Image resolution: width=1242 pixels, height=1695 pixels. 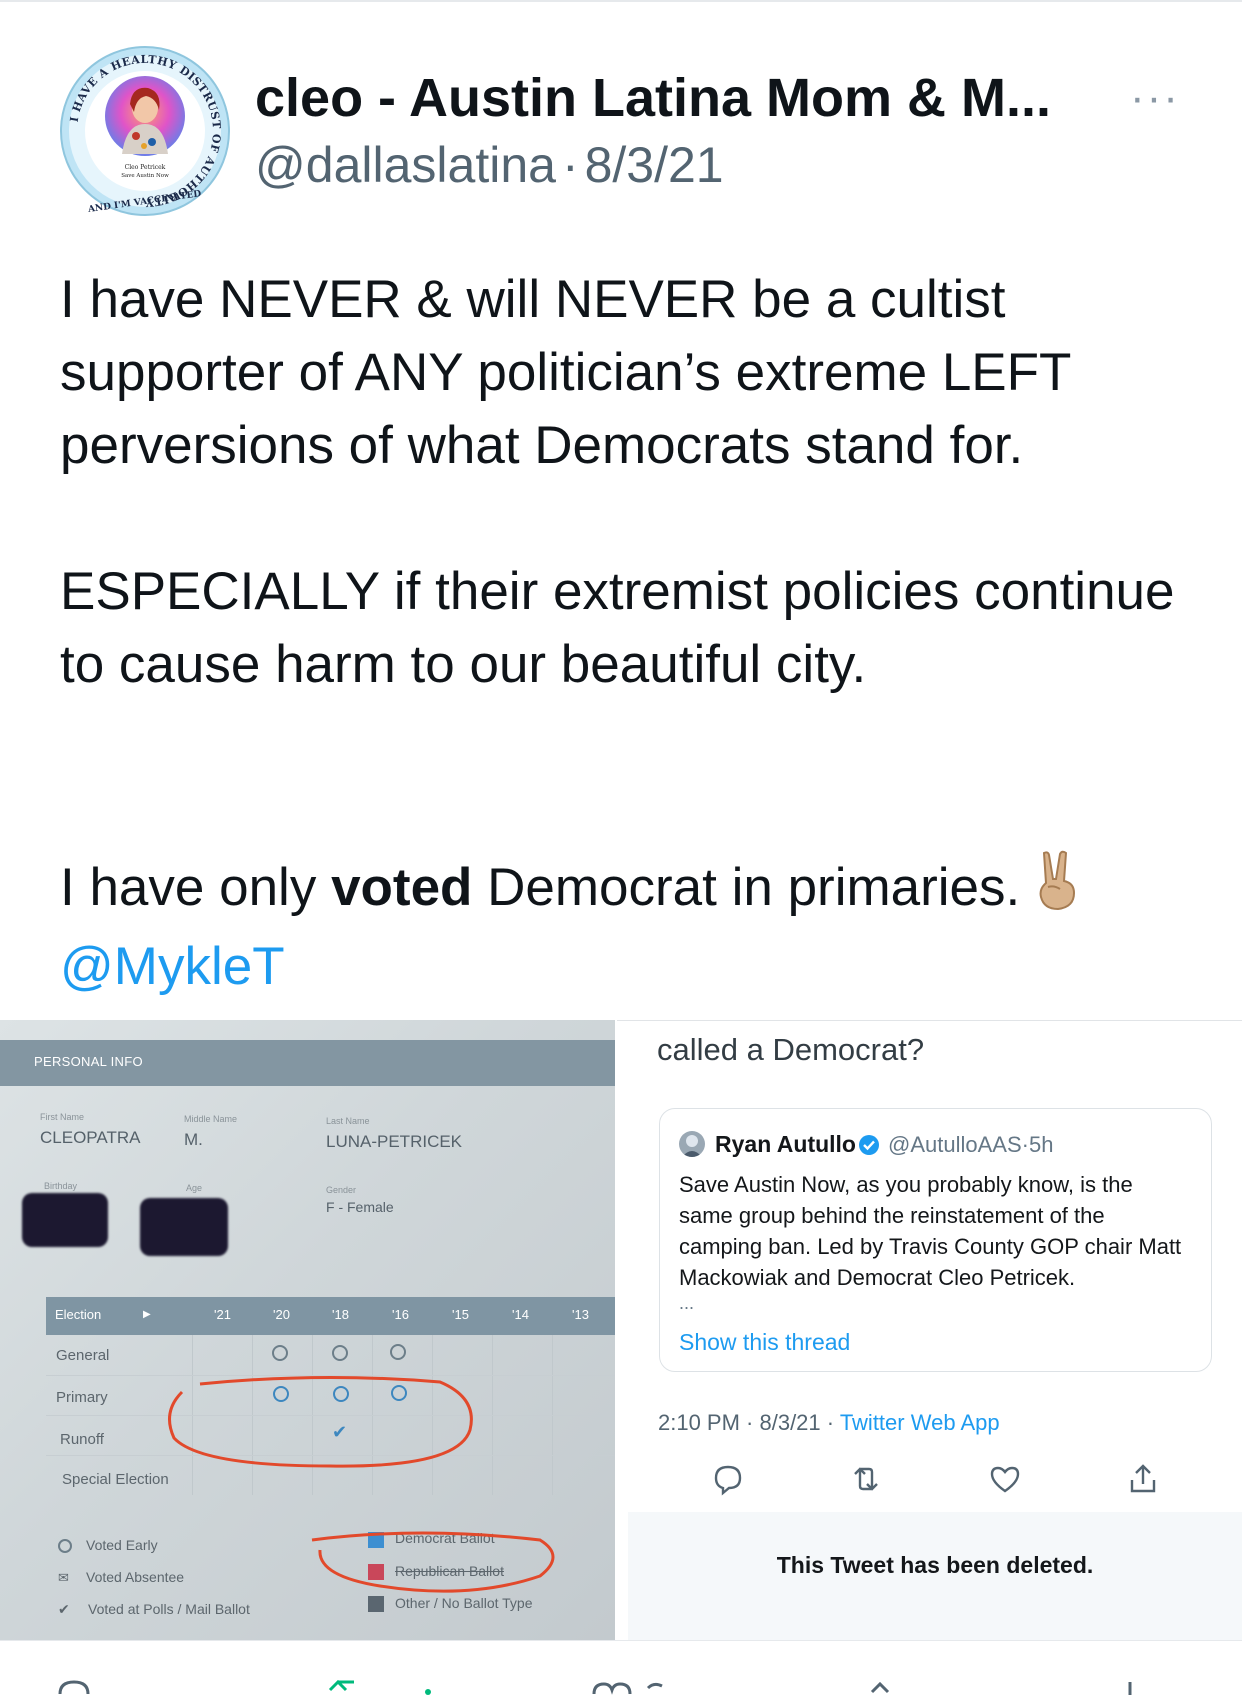 I want to click on media-bottom-divider, so click(x=621, y=1640).